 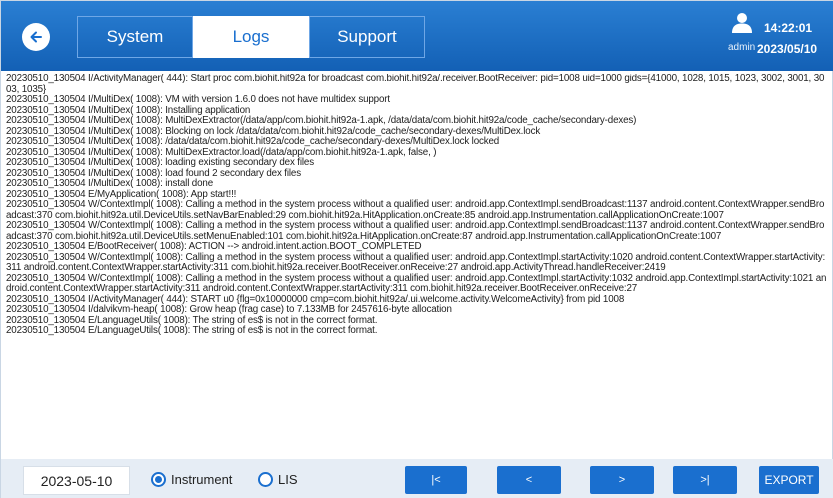 What do you see at coordinates (76, 480) in the screenshot?
I see `date-picker: 2023-05-10` at bounding box center [76, 480].